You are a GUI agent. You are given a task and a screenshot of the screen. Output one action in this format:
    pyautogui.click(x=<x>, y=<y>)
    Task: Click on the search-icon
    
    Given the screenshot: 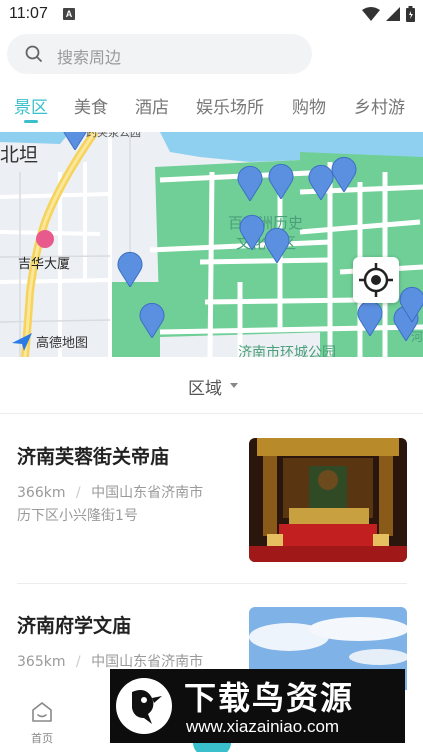 What is the action you would take?
    pyautogui.click(x=33, y=53)
    